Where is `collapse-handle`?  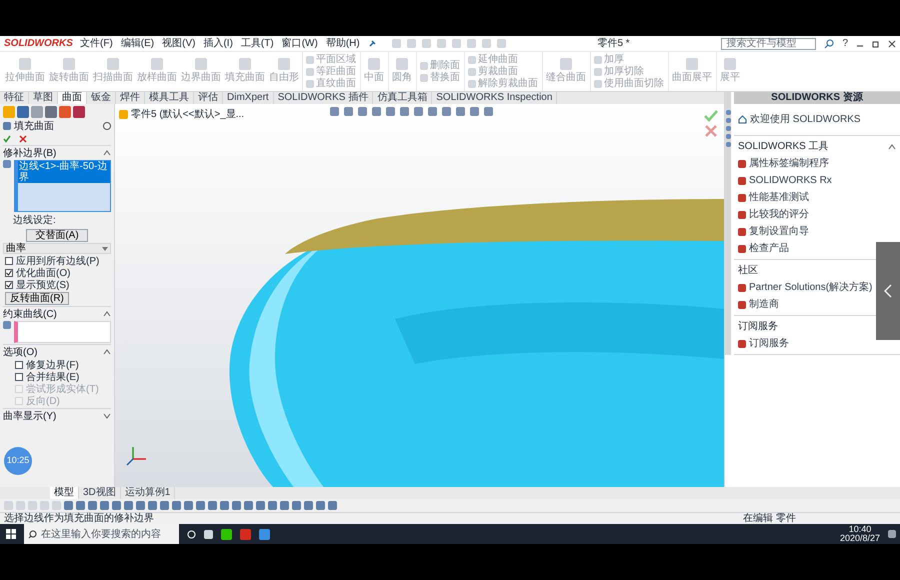 collapse-handle is located at coordinates (888, 291).